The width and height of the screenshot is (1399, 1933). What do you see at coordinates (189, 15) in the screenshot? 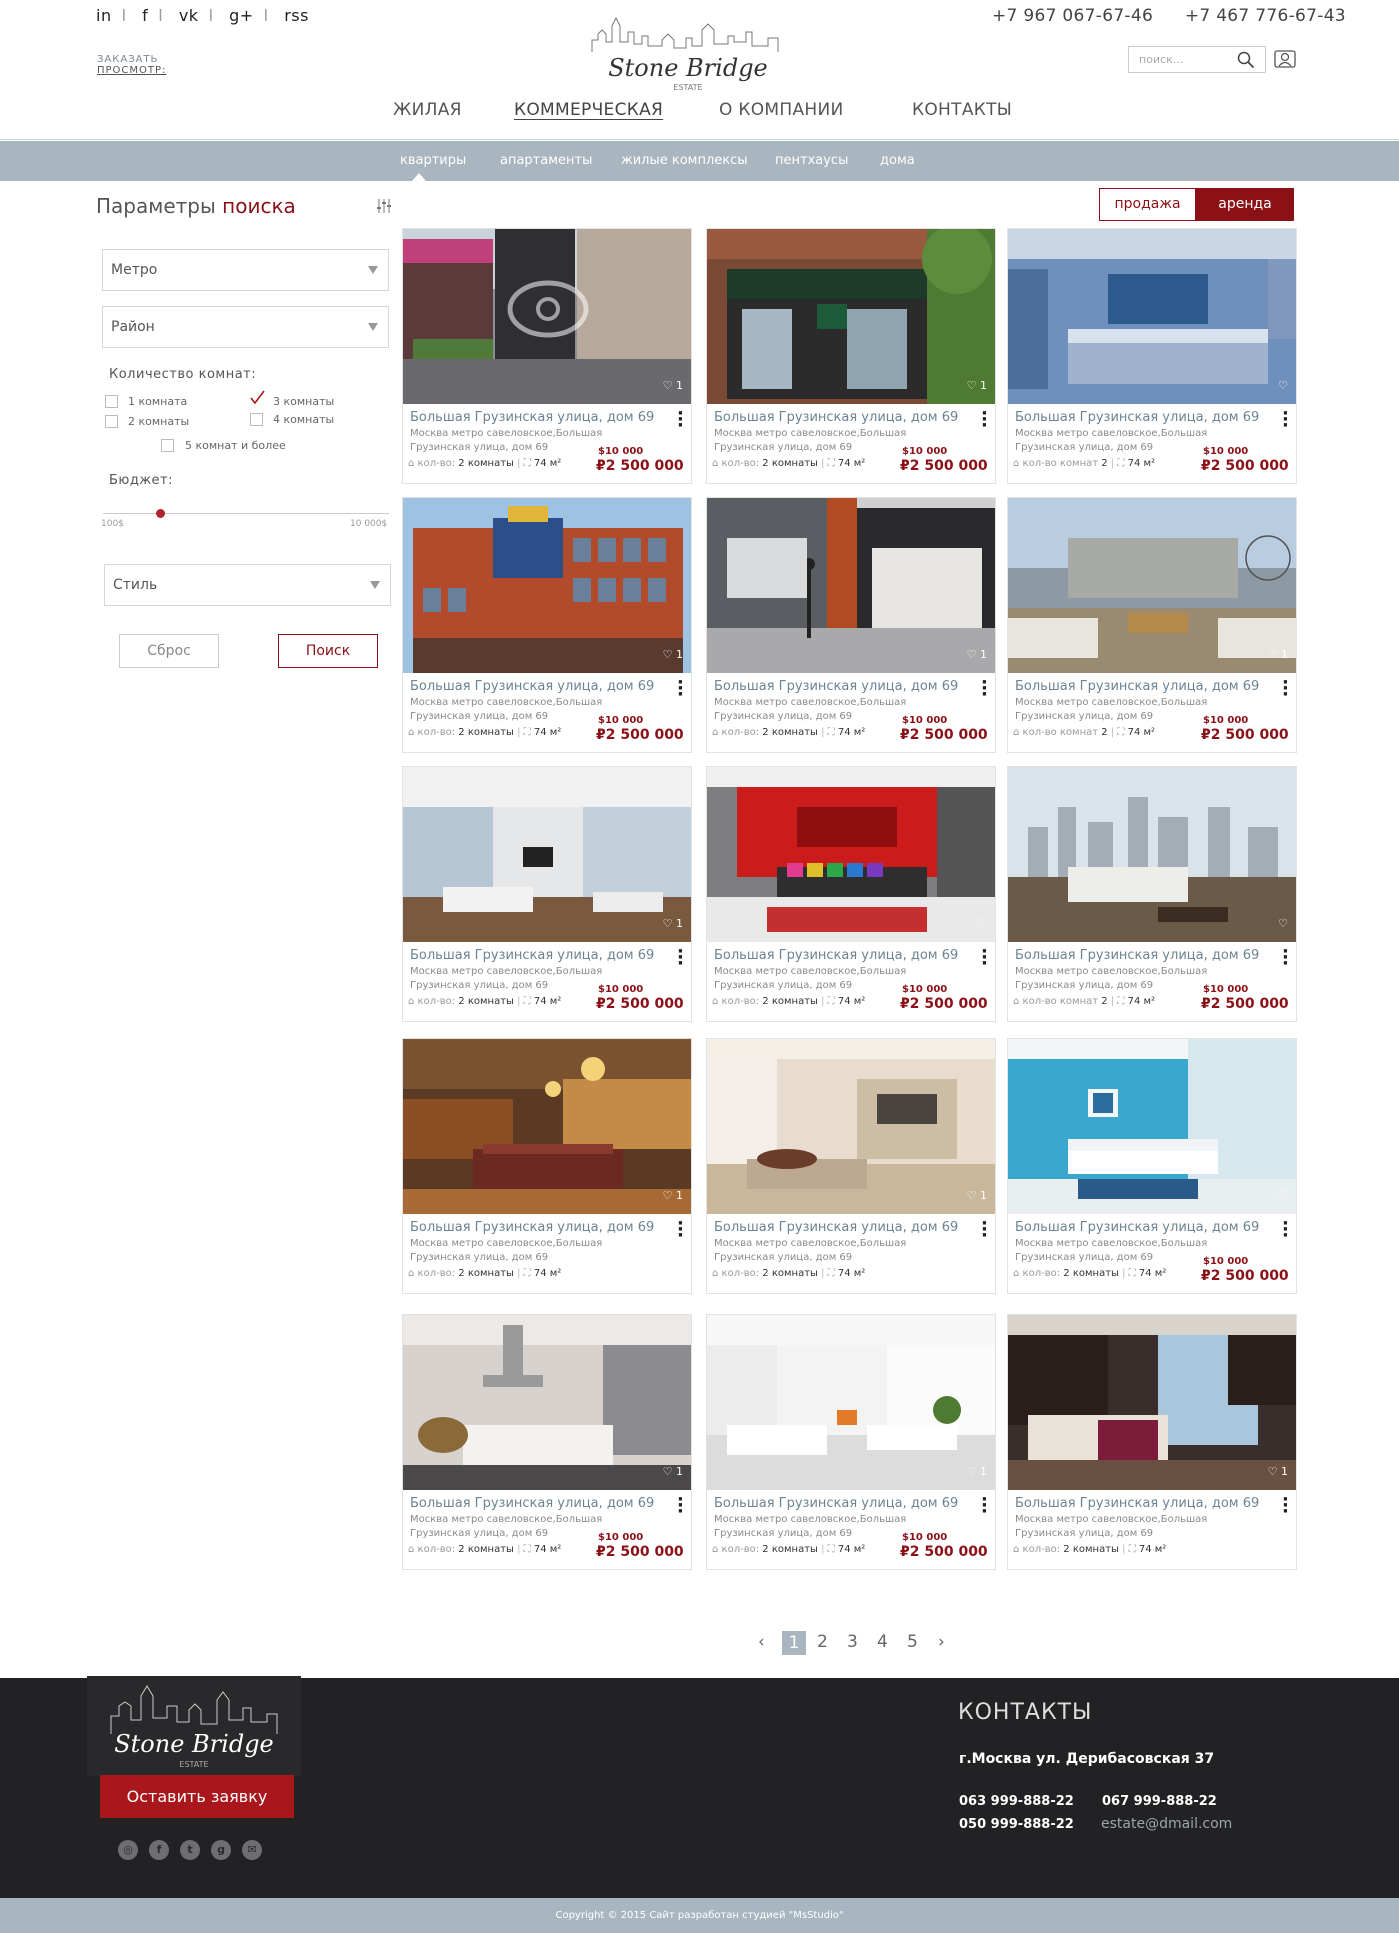
I see `social-link-vk: vk` at bounding box center [189, 15].